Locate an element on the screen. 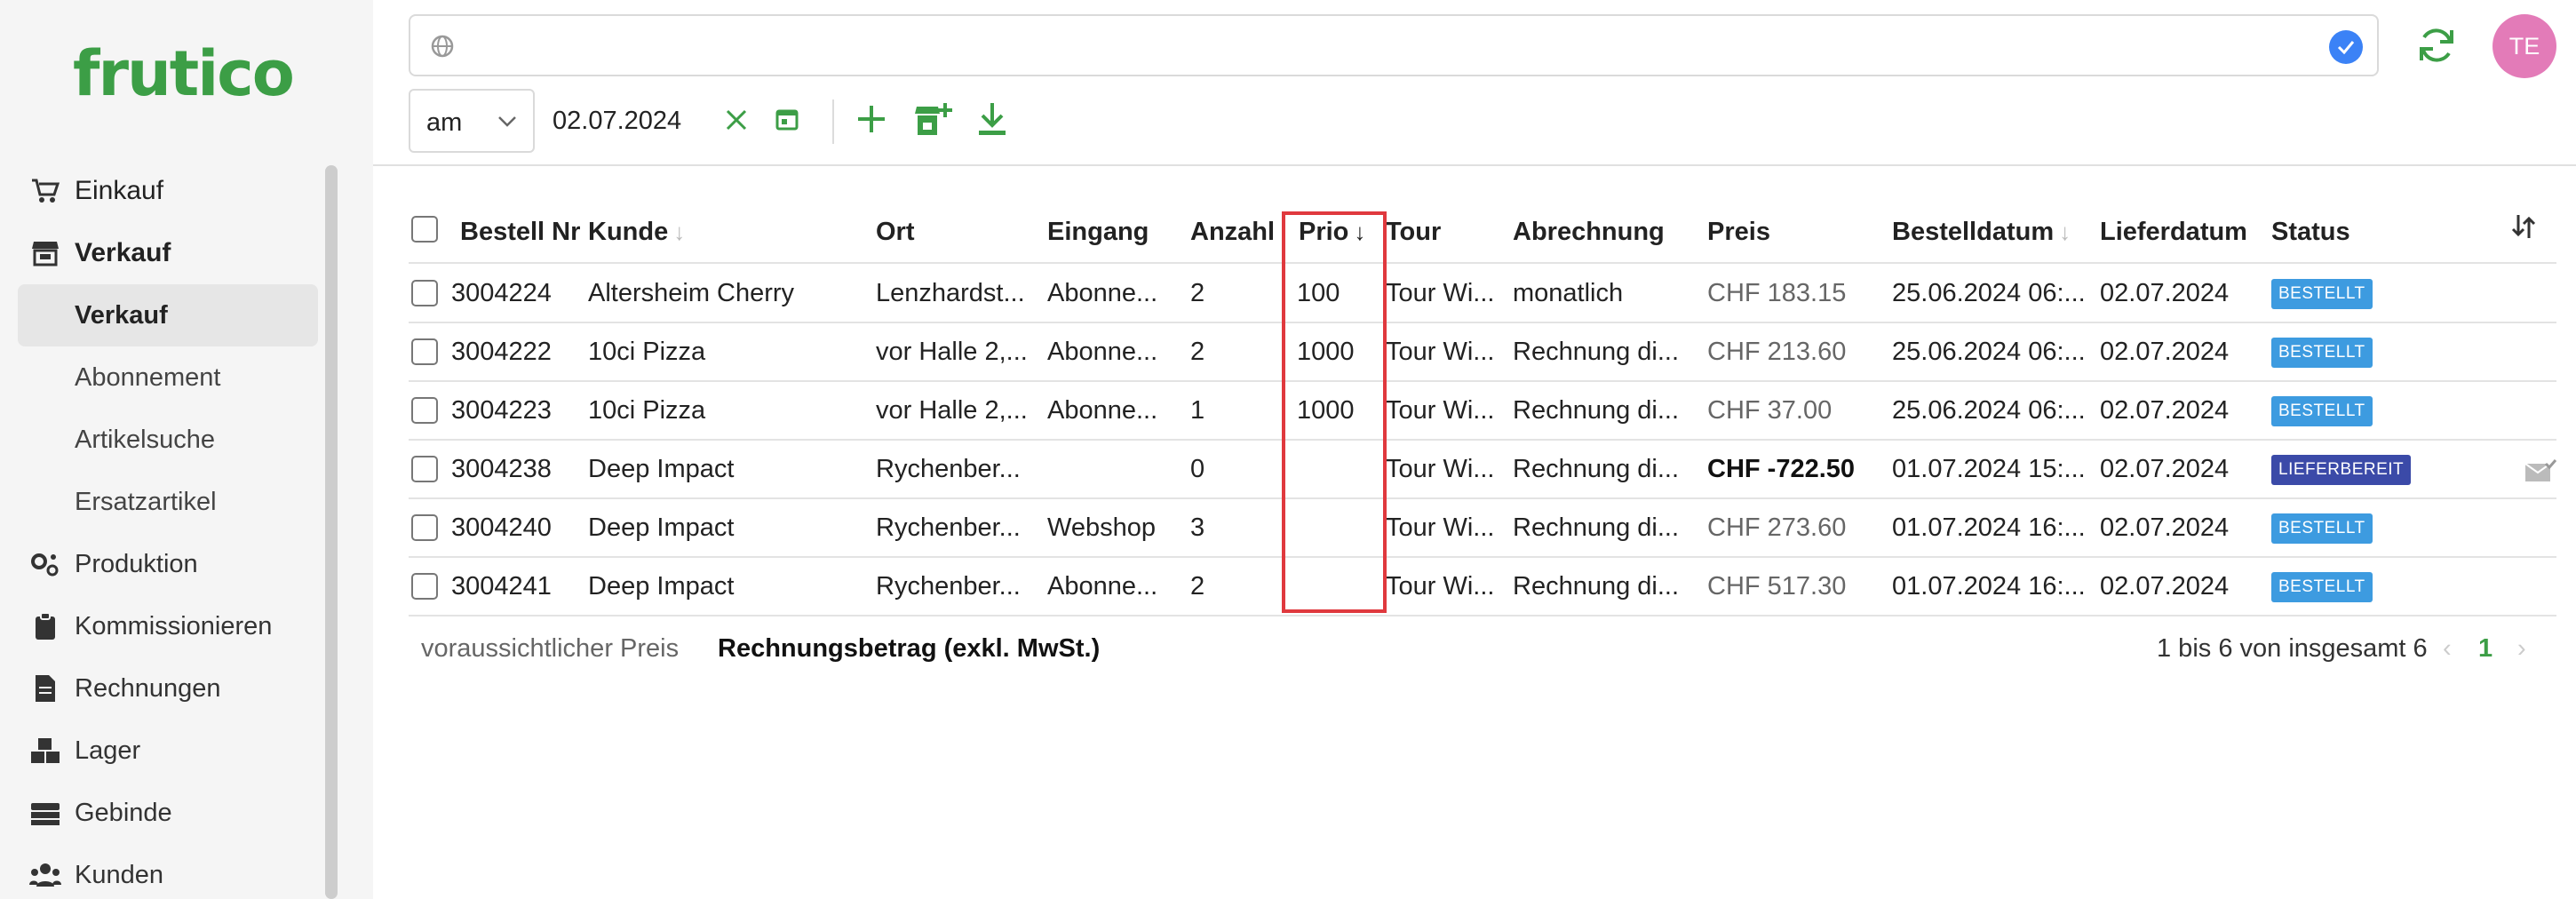 Image resolution: width=2576 pixels, height=899 pixels. header-divider is located at coordinates (1482, 263).